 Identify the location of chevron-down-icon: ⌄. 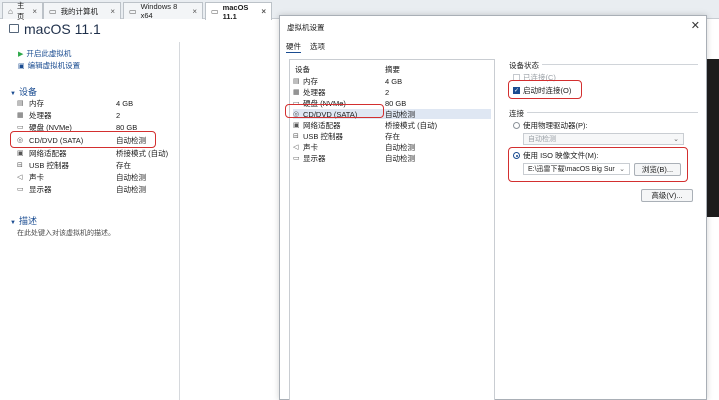
(676, 139).